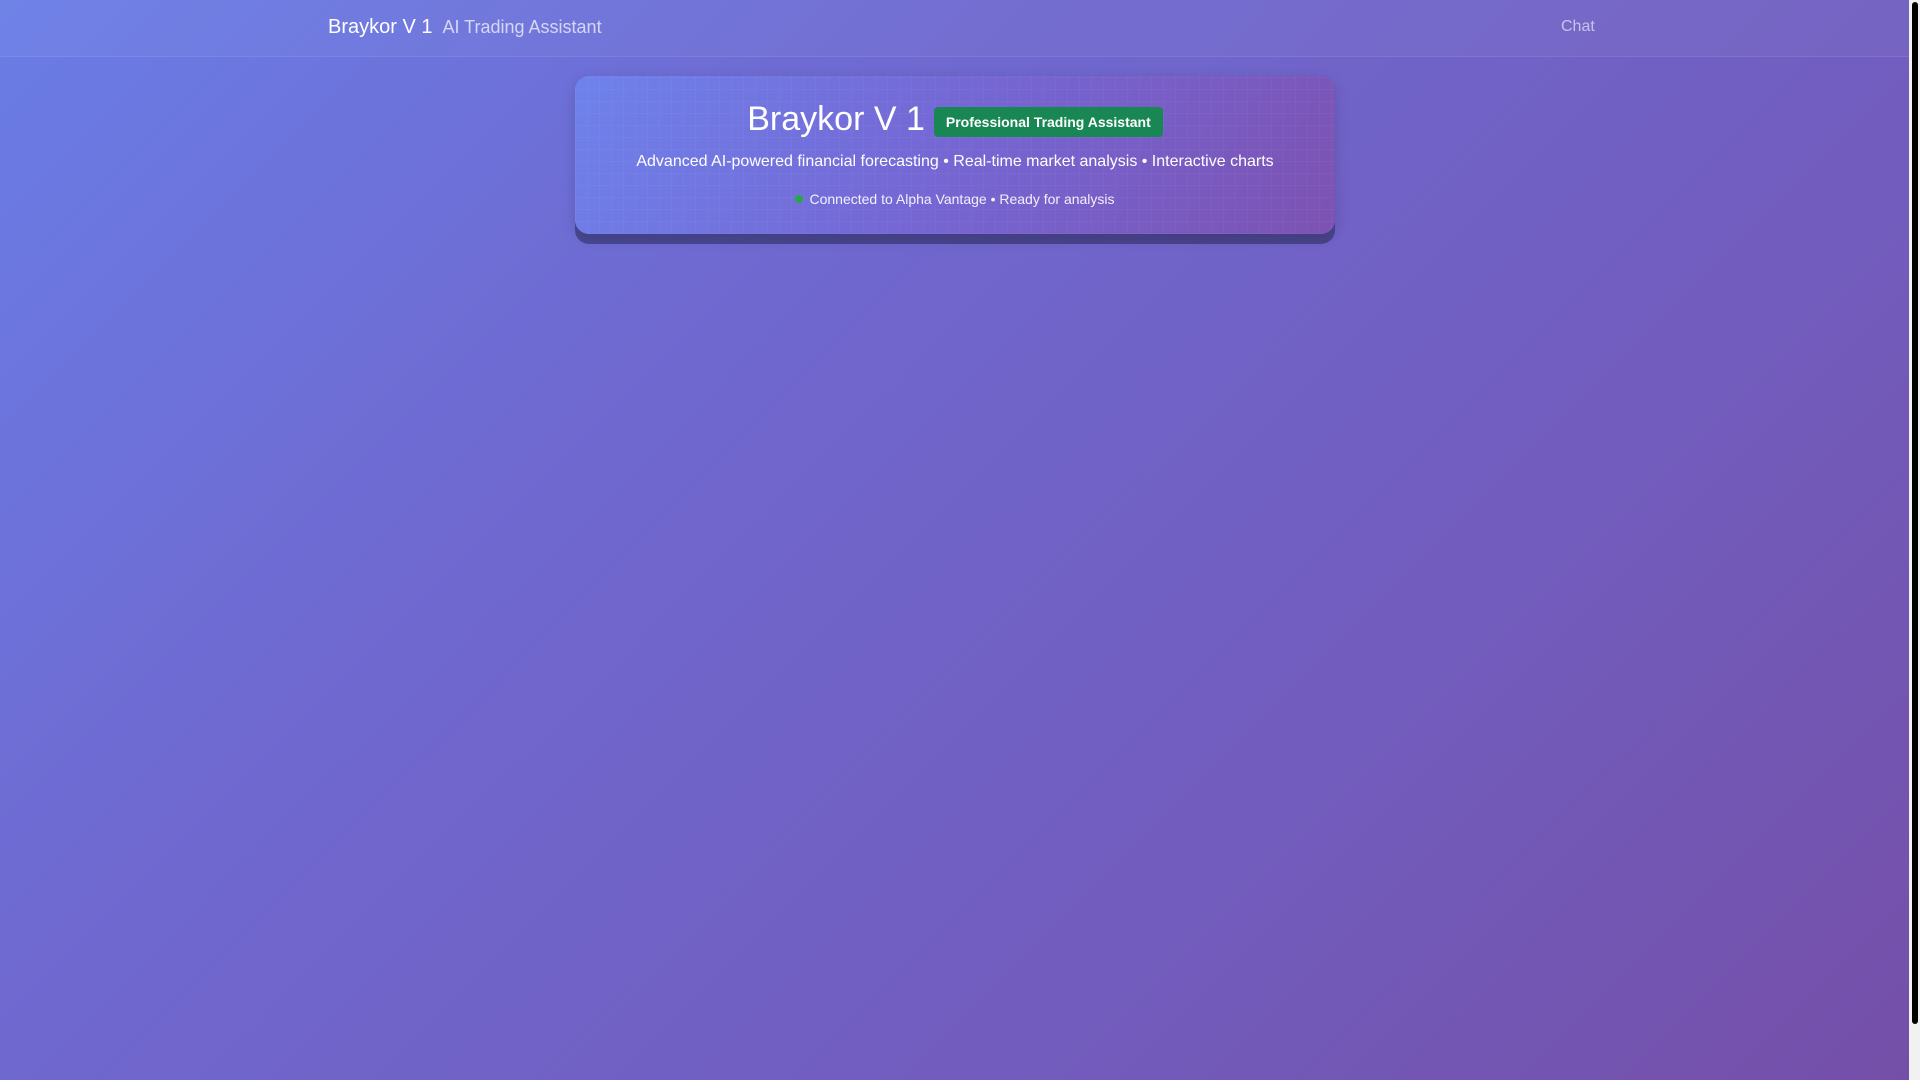 This screenshot has width=1920, height=1080. Describe the element at coordinates (522, 27) in the screenshot. I see `navbar-brand-subtitle: AI Trading Assistant` at that location.